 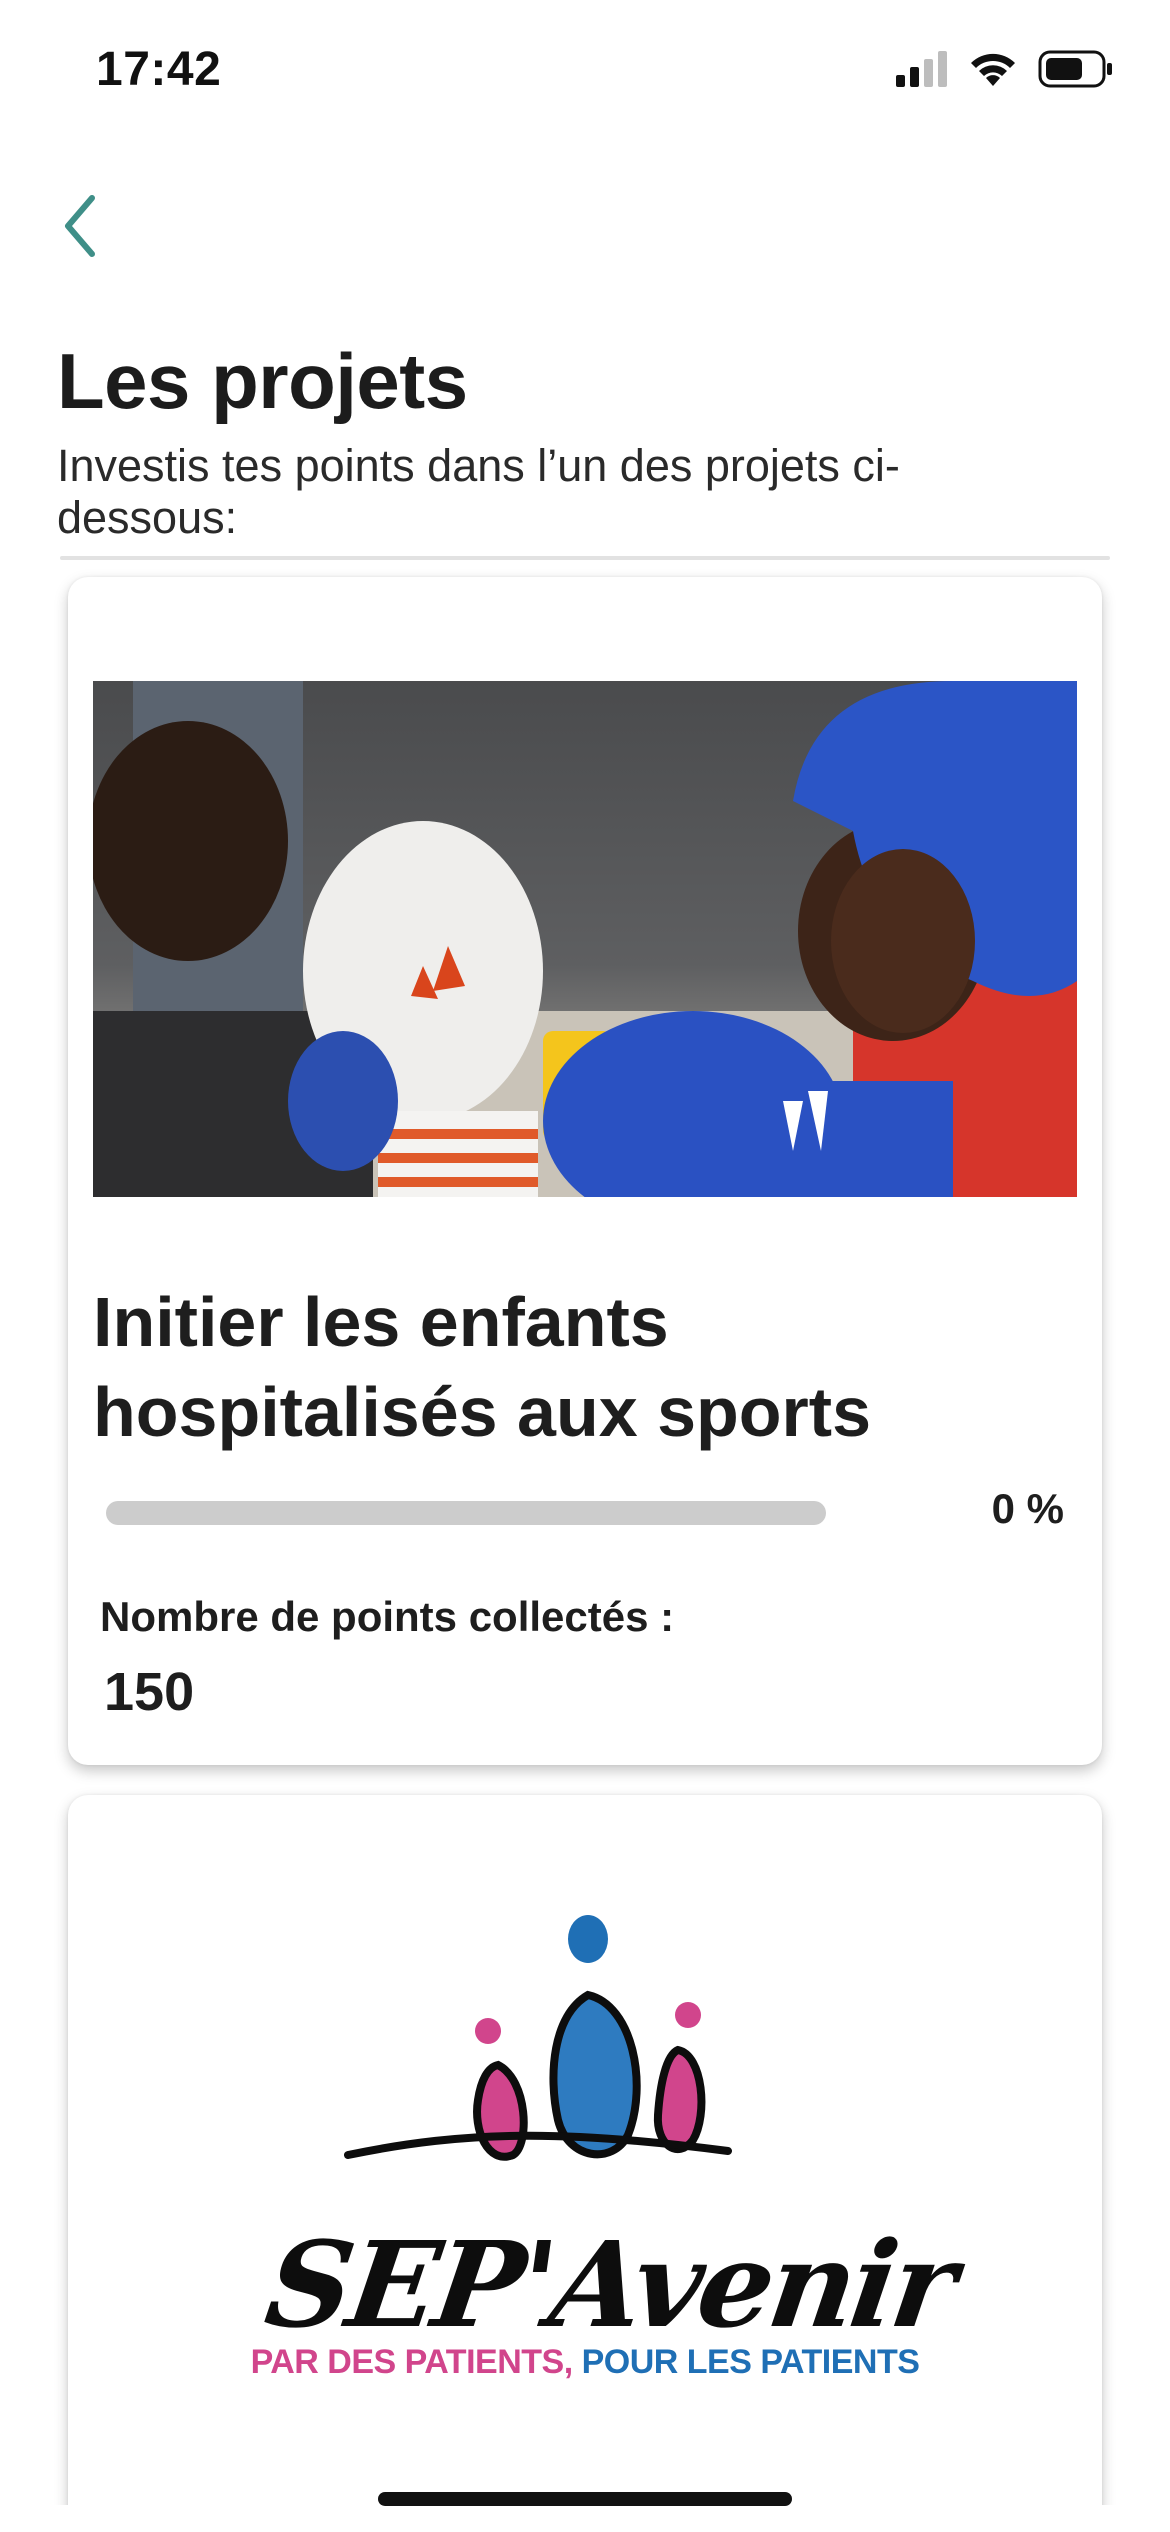 I want to click on tagline-part-2: POUR LES PATIENTS, so click(x=750, y=2362).